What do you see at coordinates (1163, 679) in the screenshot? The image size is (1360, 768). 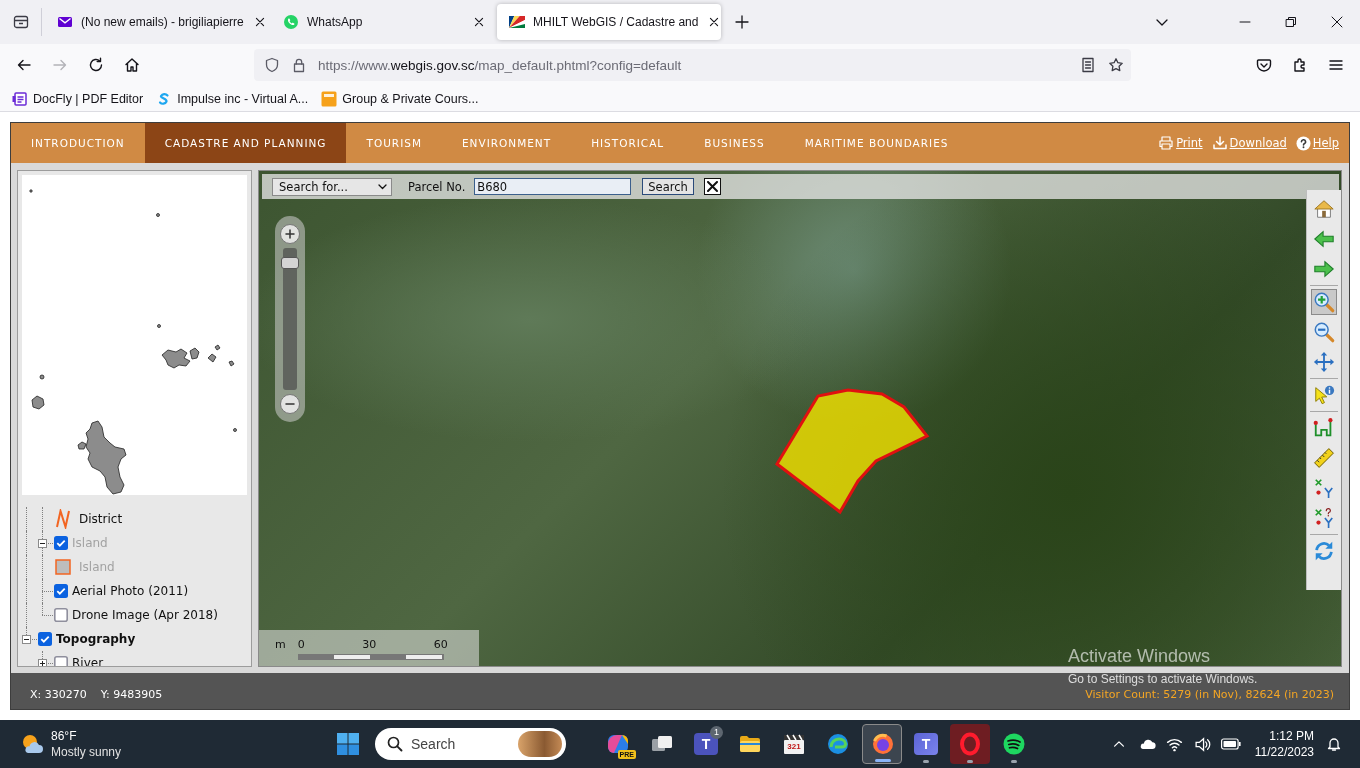 I see `activation-hint: Go to Settings to activate Windows.` at bounding box center [1163, 679].